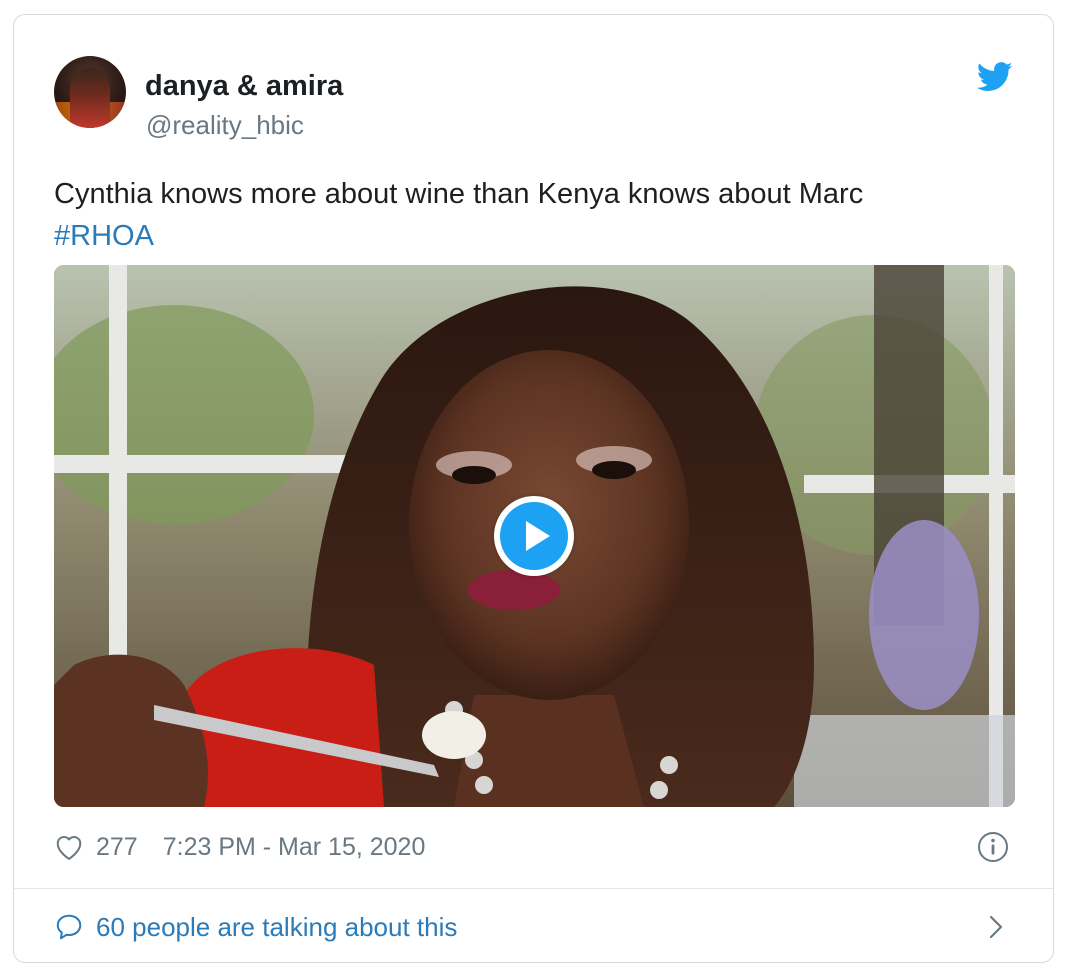  What do you see at coordinates (995, 77) in the screenshot?
I see `twitter-bird-icon` at bounding box center [995, 77].